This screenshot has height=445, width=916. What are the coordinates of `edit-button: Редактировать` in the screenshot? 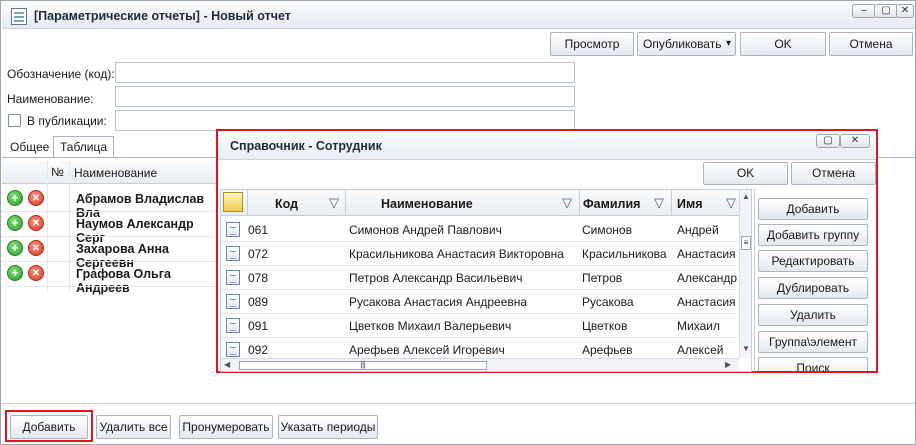 It's located at (813, 261).